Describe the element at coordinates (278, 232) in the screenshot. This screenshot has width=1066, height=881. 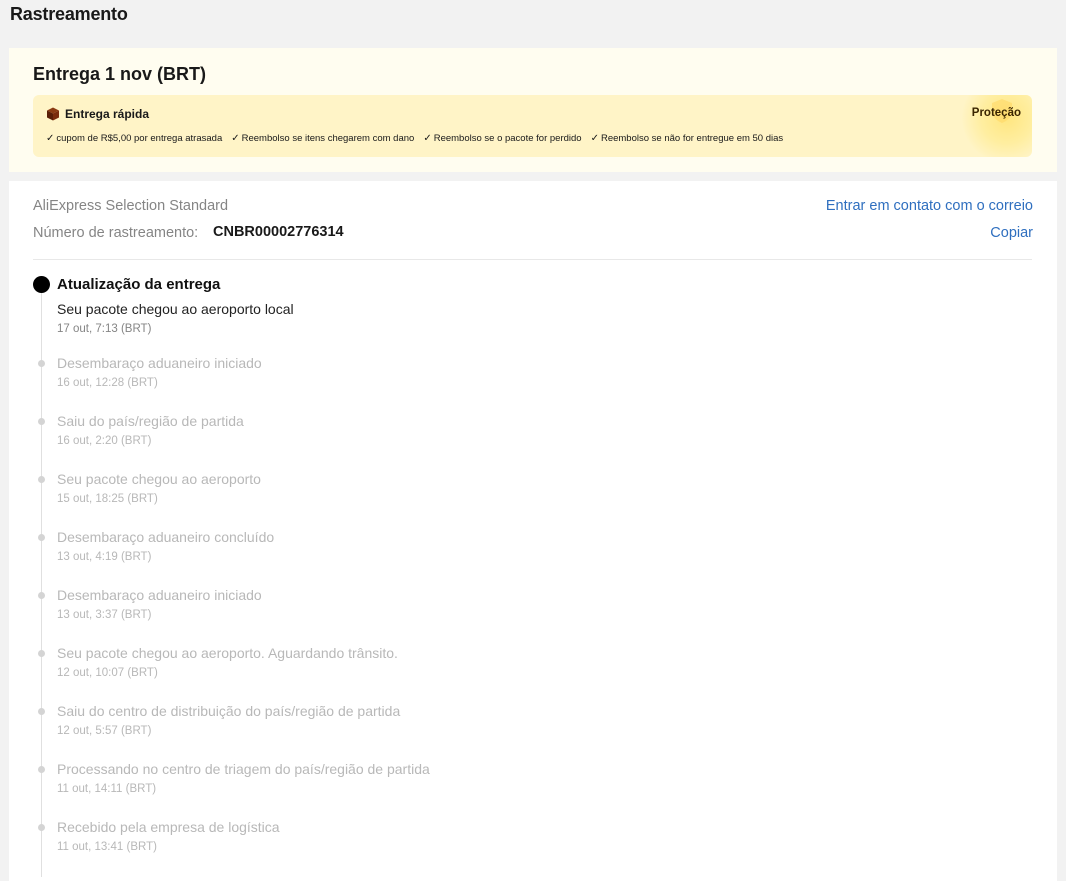
I see `tracking-number: CNBR00002776314` at that location.